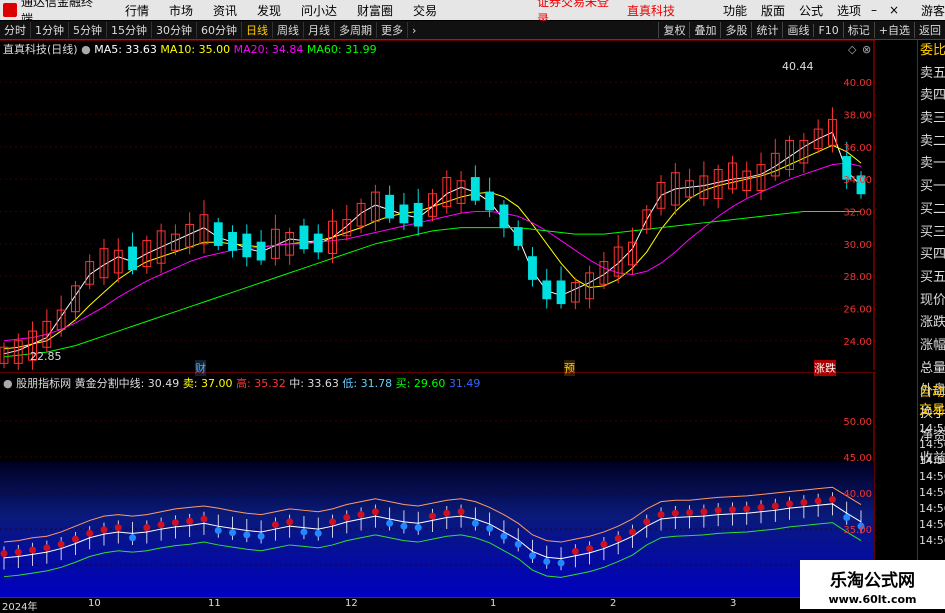  What do you see at coordinates (673, 30) in the screenshot?
I see `toolbar-restore-rights: 复权` at bounding box center [673, 30].